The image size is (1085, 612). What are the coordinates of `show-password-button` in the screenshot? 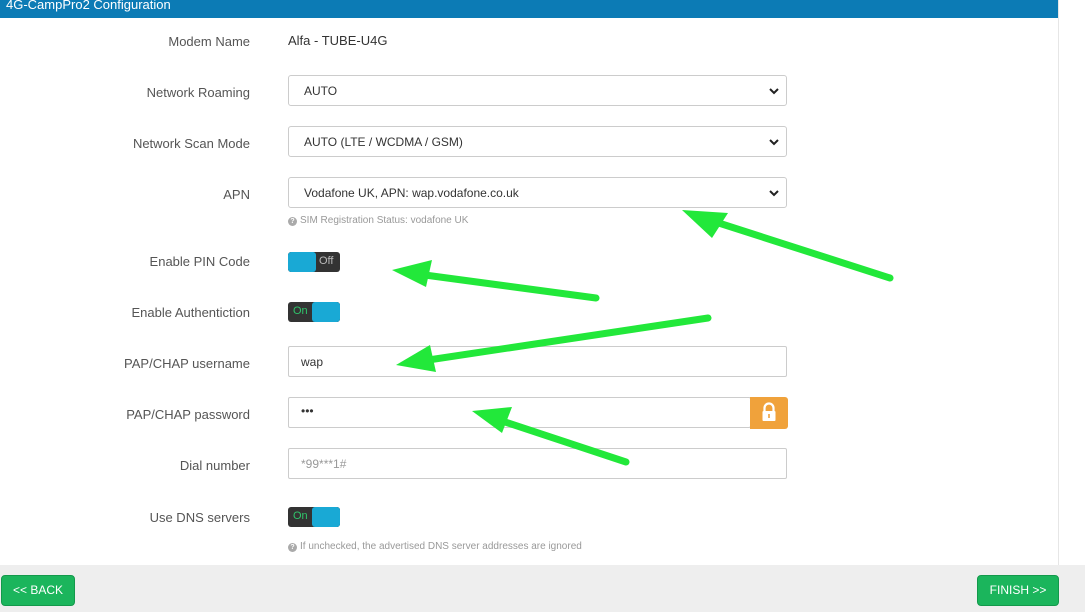 It's located at (769, 413).